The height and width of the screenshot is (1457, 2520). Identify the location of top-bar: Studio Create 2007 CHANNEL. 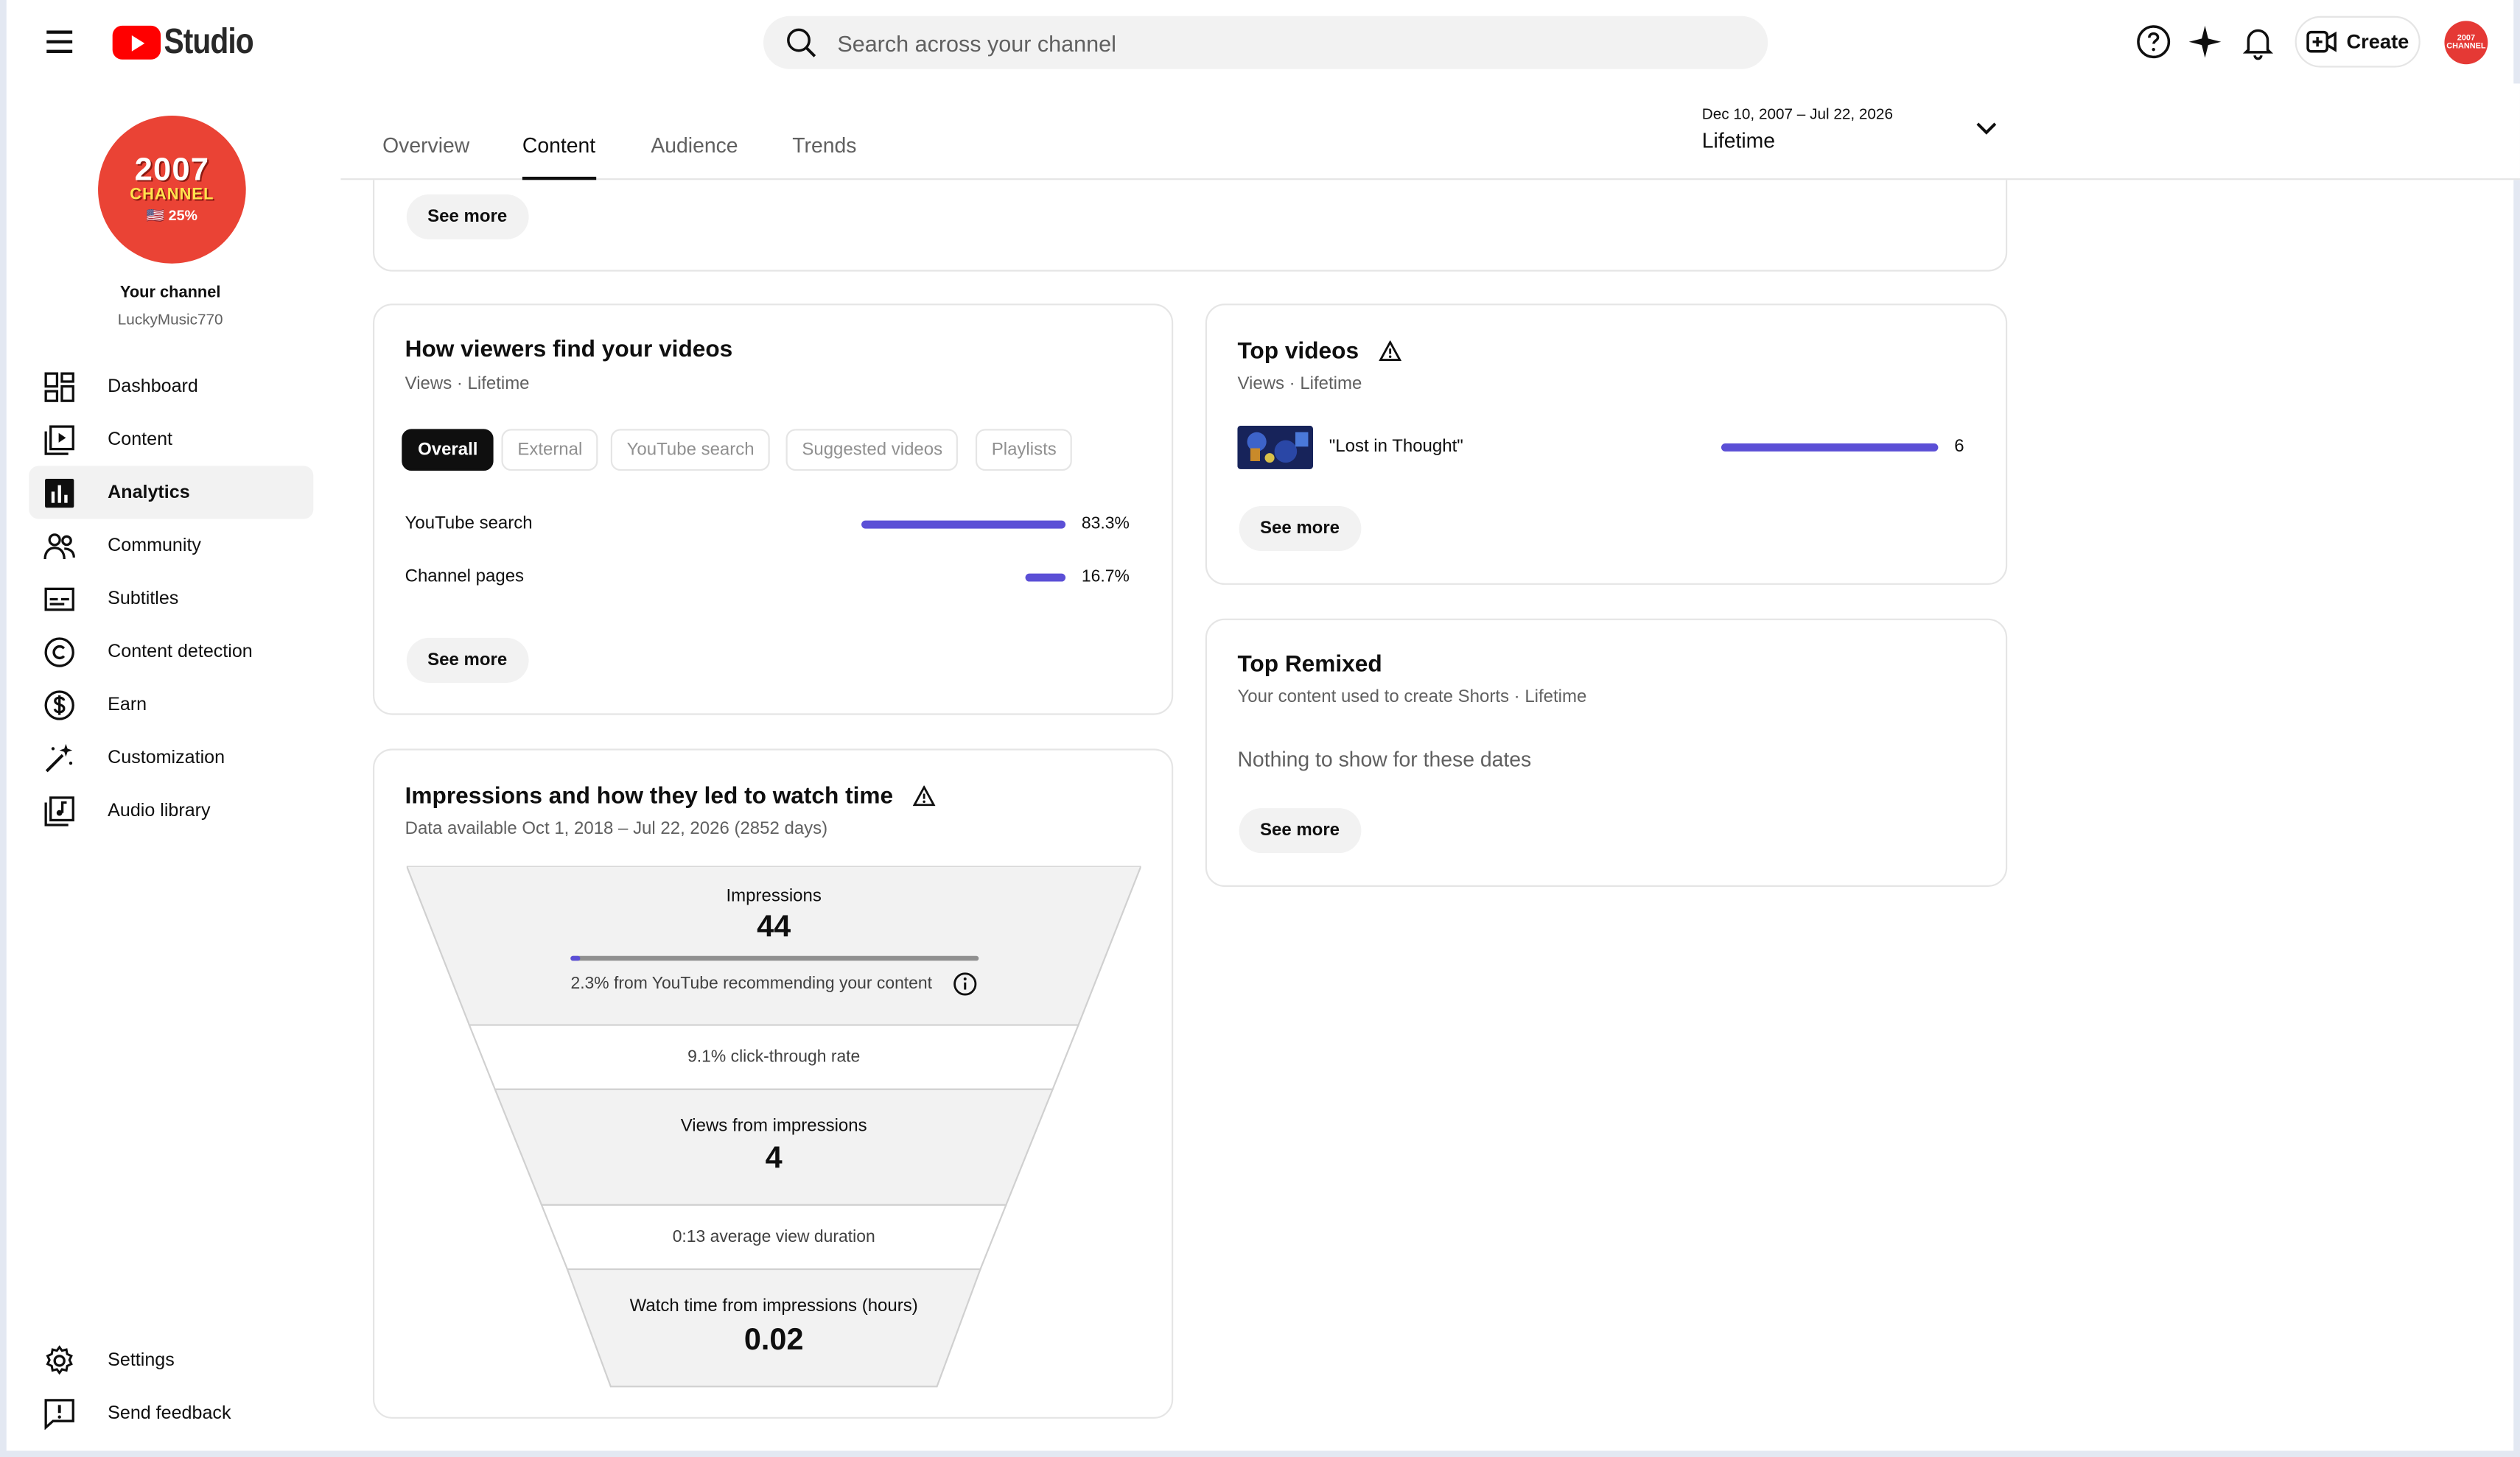
(1260, 41).